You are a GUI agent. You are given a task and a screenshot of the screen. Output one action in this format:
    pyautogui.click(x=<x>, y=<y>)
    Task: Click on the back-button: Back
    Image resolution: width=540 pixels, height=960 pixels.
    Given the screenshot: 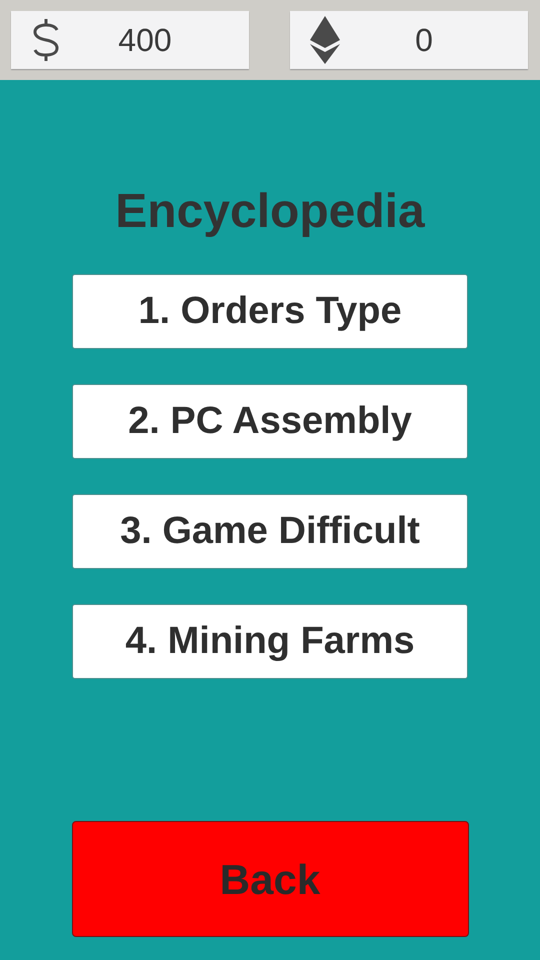 What is the action you would take?
    pyautogui.click(x=270, y=879)
    